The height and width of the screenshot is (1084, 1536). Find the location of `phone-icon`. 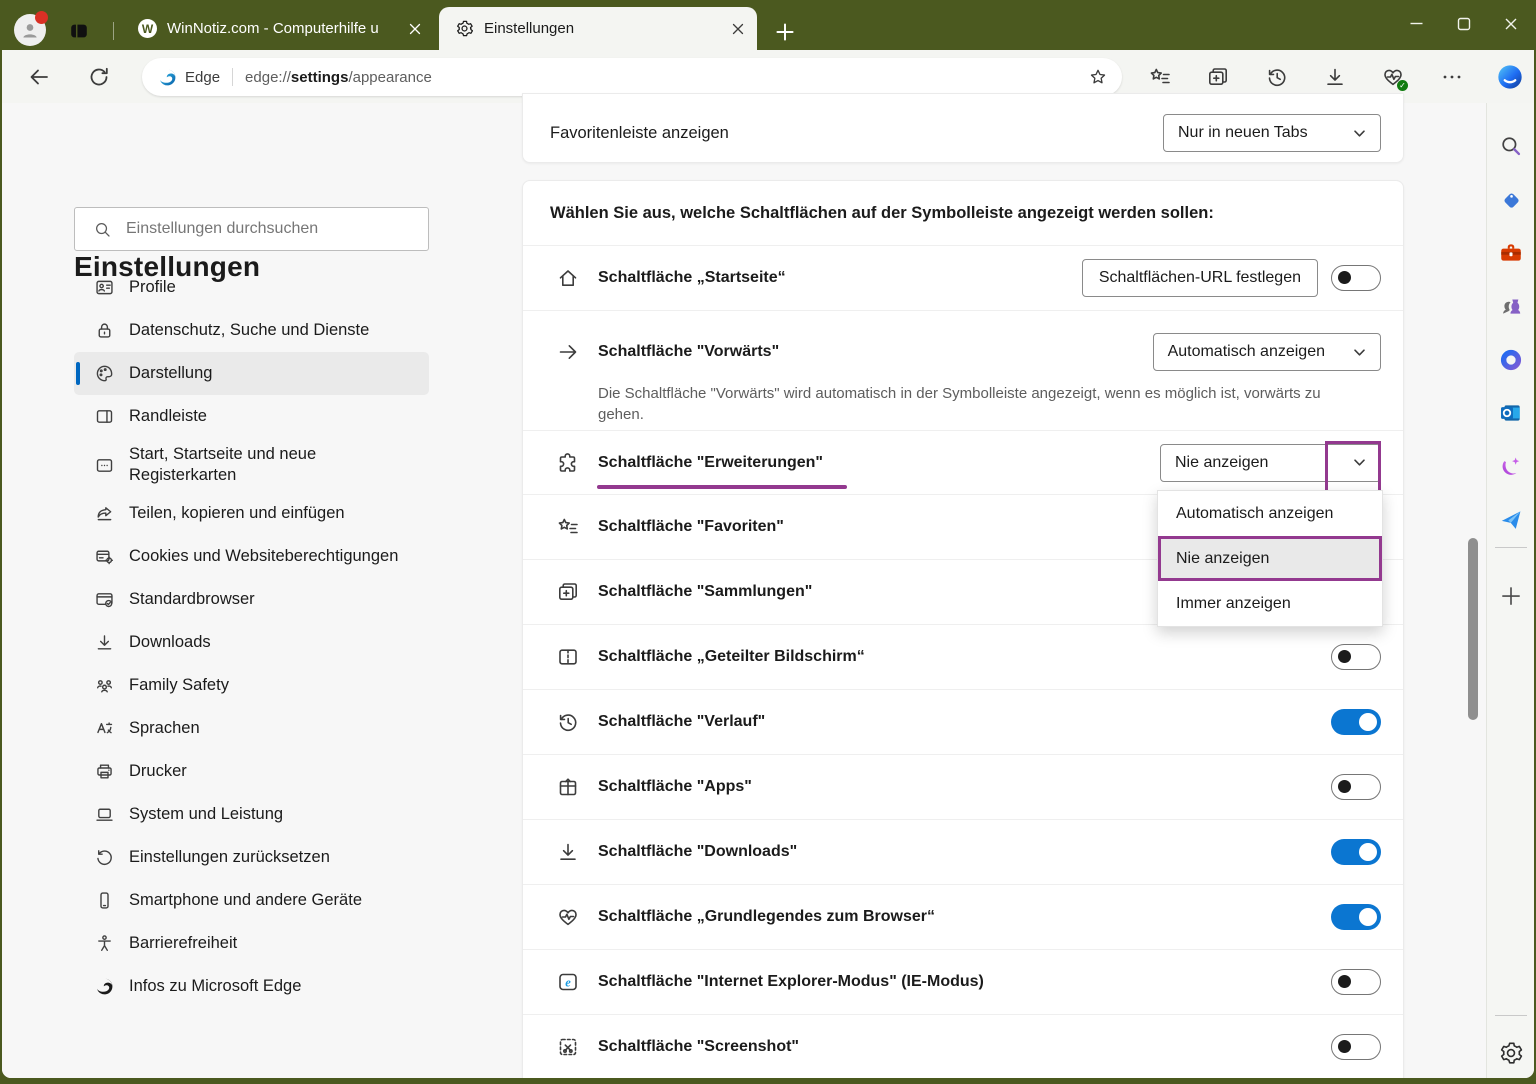

phone-icon is located at coordinates (104, 900).